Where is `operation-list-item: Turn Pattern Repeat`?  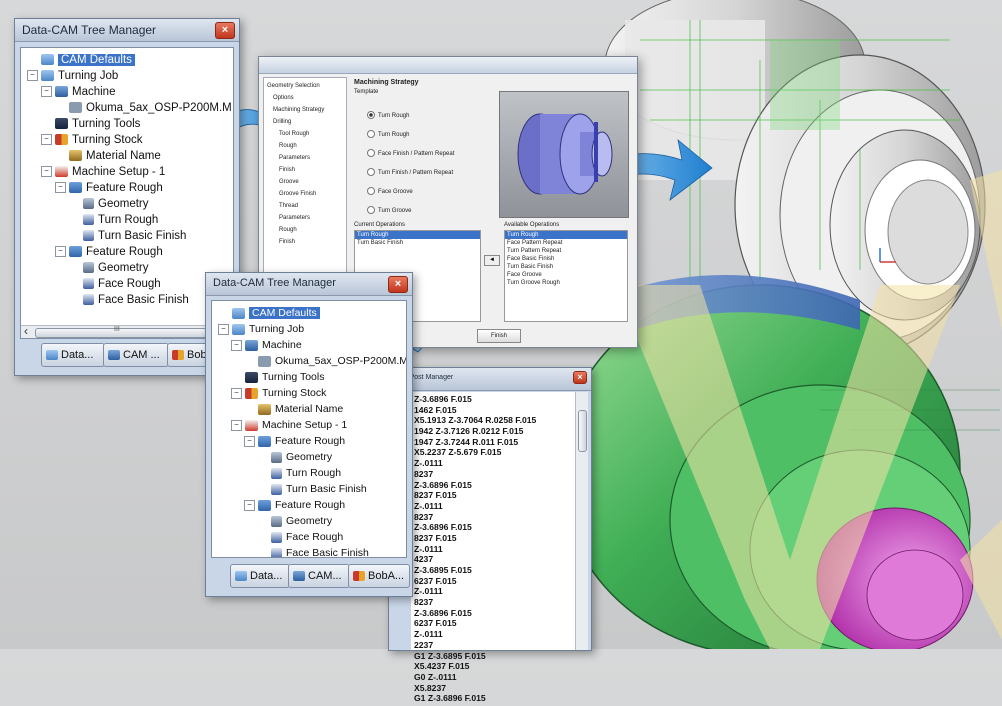
operation-list-item: Turn Pattern Repeat is located at coordinates (566, 251).